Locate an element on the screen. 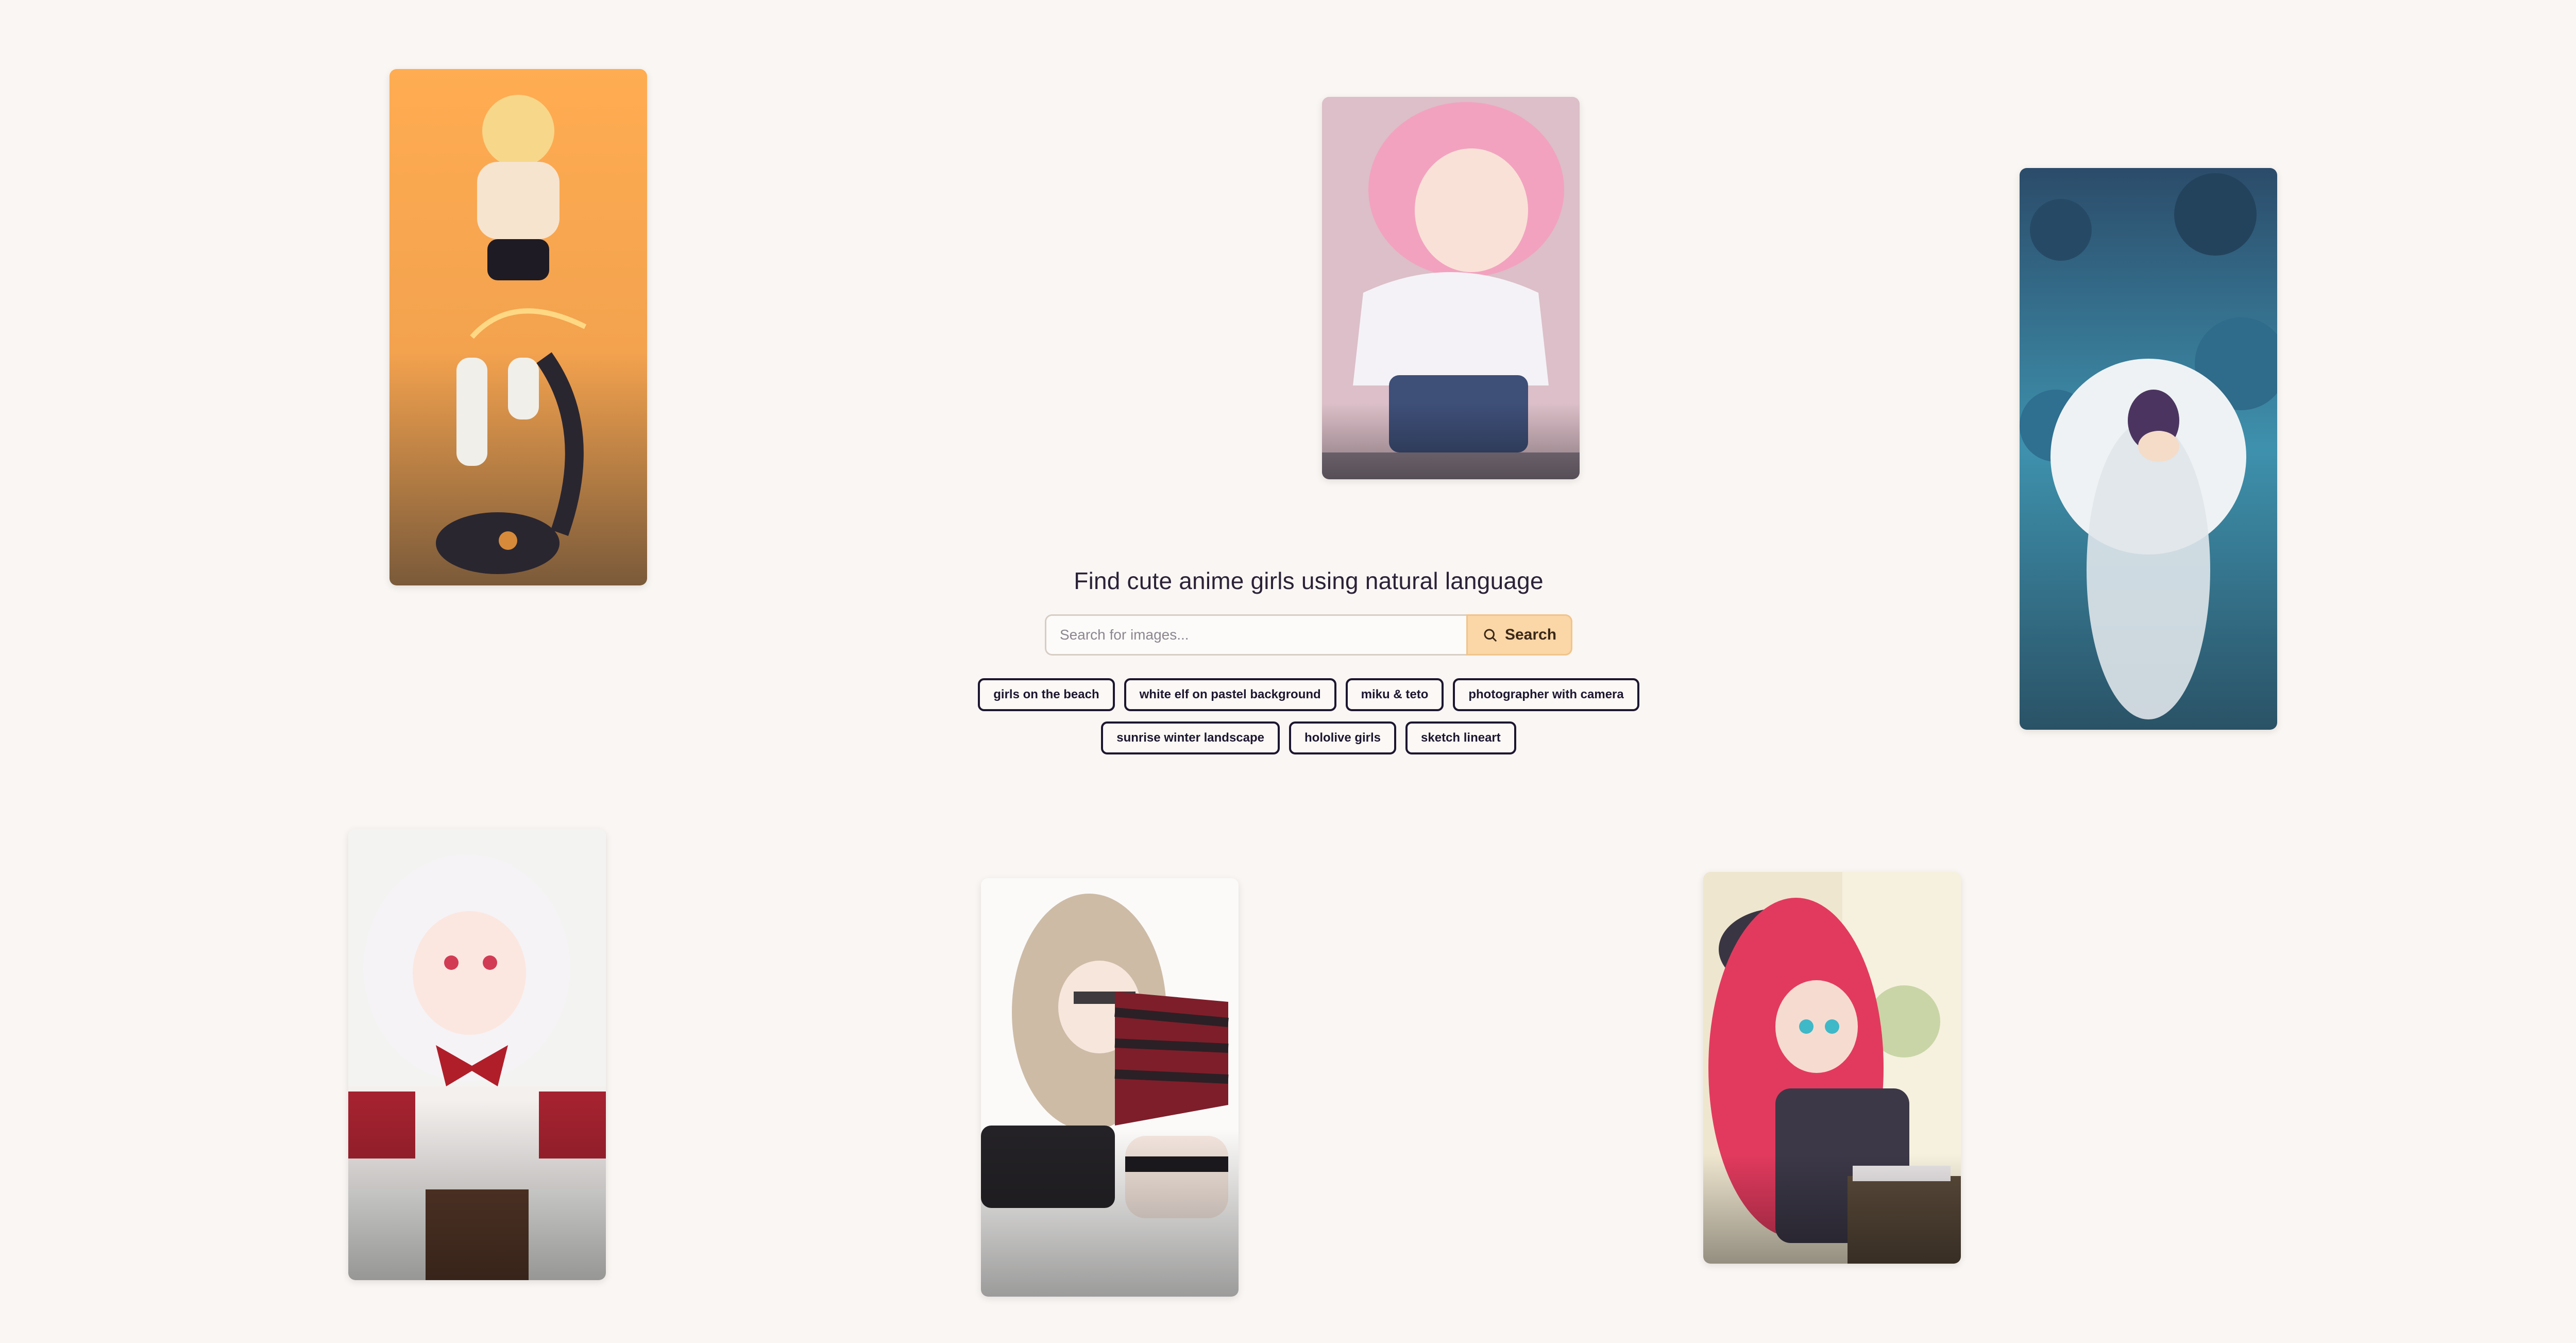  gallery-image-6-shade is located at coordinates (1832, 1209).